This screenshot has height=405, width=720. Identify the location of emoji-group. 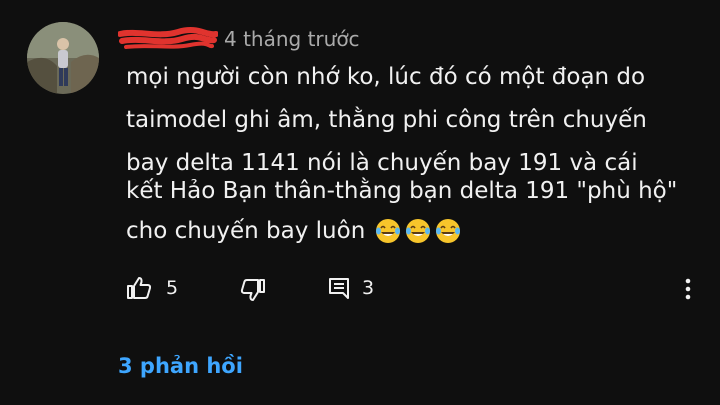
(418, 231).